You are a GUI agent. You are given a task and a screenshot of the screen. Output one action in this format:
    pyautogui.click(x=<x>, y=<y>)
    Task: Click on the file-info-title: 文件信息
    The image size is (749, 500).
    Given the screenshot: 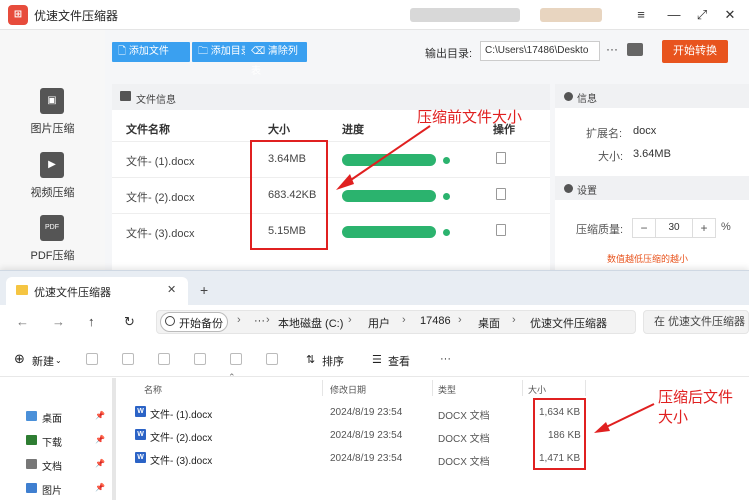 What is the action you would take?
    pyautogui.click(x=156, y=100)
    